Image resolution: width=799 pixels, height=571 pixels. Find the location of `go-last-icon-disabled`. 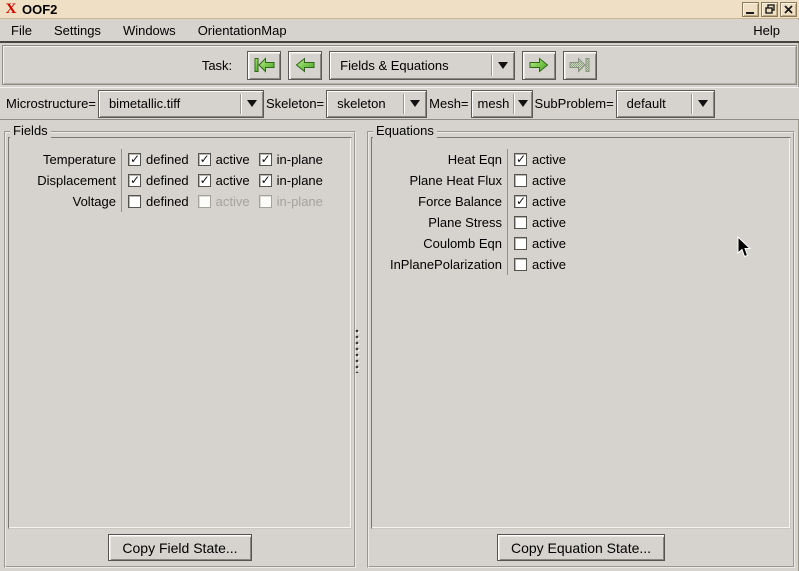

go-last-icon-disabled is located at coordinates (579, 65).